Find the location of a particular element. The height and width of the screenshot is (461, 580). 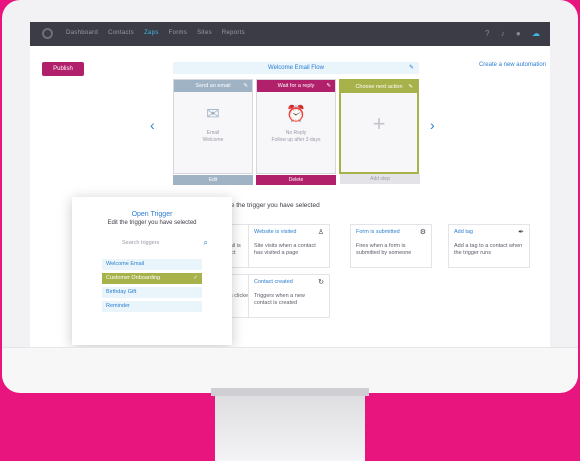

gear-icon: ⚙ is located at coordinates (422, 232).